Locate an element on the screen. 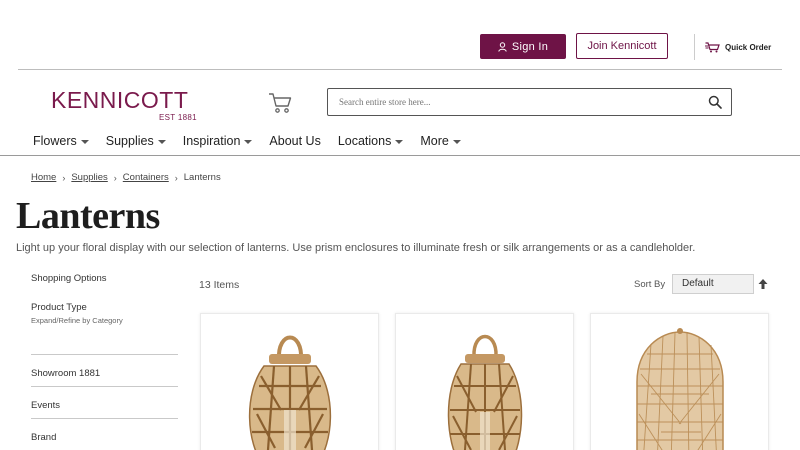  shopping-options-heading: Shopping Options is located at coordinates (69, 278).